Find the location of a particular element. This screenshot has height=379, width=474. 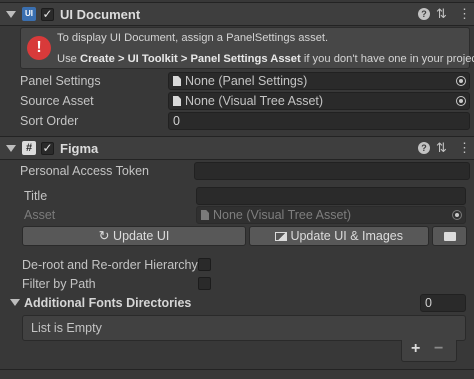

folder-button is located at coordinates (449, 236).